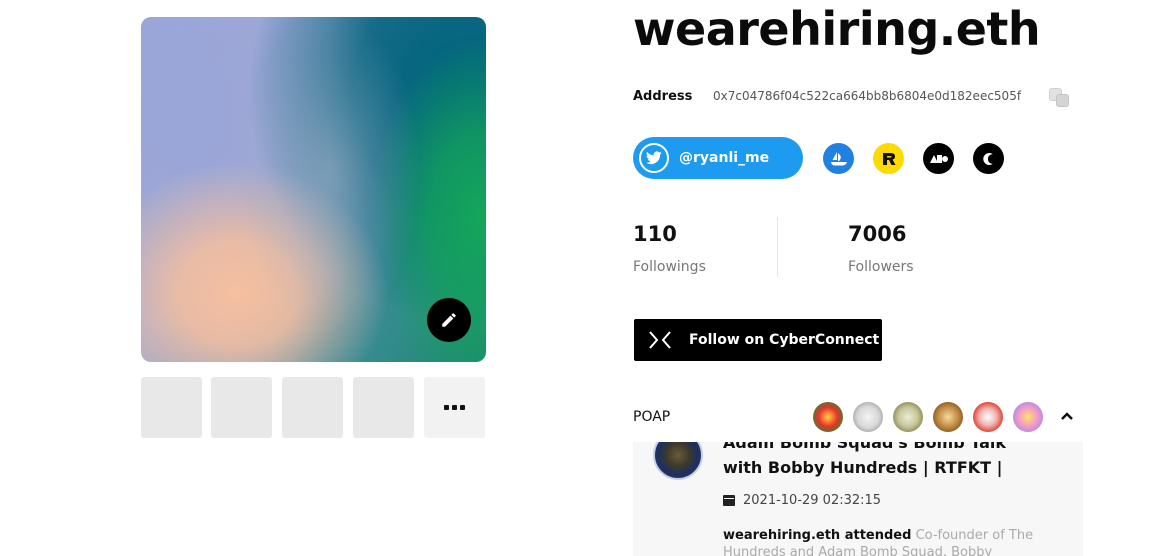 This screenshot has width=1158, height=556. What do you see at coordinates (938, 158) in the screenshot?
I see `foundation-icon` at bounding box center [938, 158].